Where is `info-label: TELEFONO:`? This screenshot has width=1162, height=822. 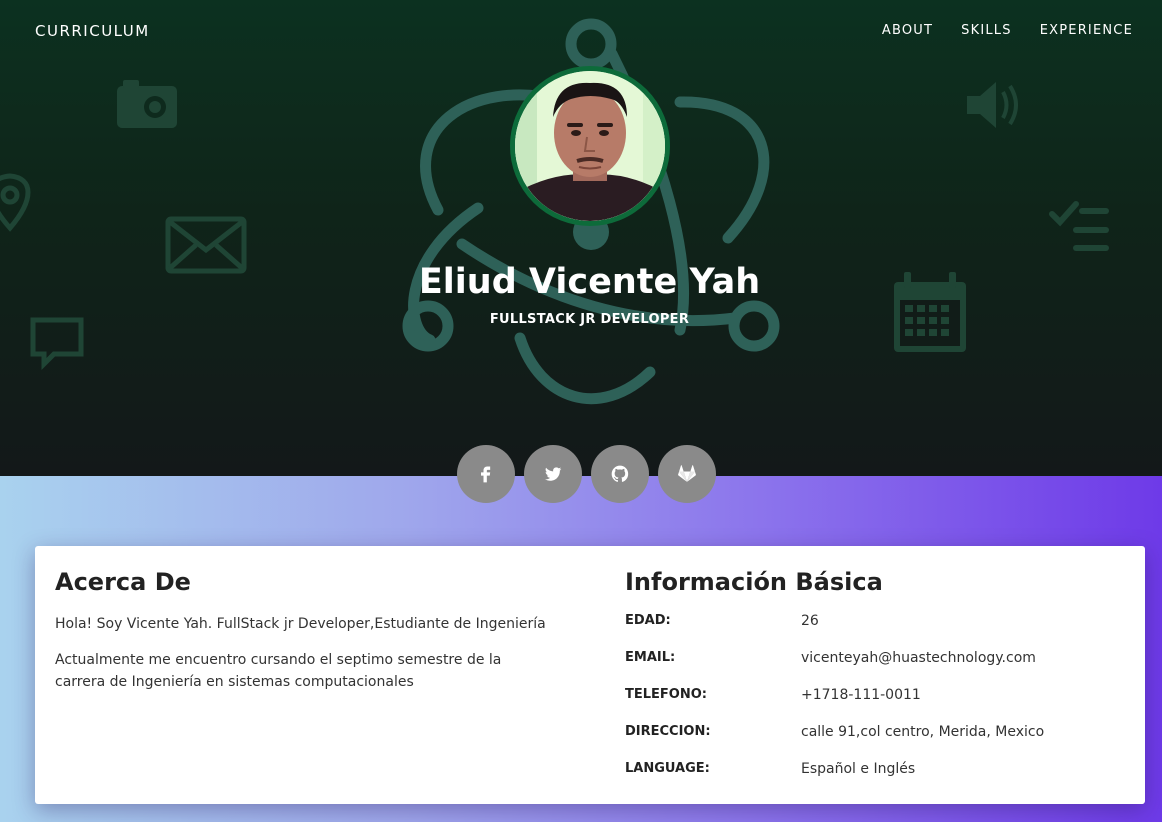 info-label: TELEFONO: is located at coordinates (666, 694).